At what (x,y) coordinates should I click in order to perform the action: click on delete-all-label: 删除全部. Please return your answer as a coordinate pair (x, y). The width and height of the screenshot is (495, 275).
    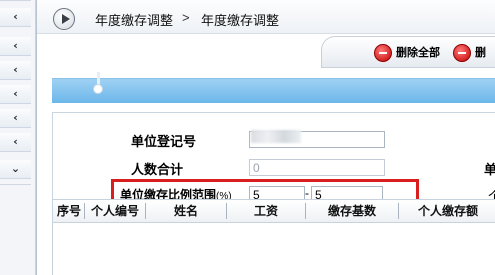
    Looking at the image, I should click on (418, 53).